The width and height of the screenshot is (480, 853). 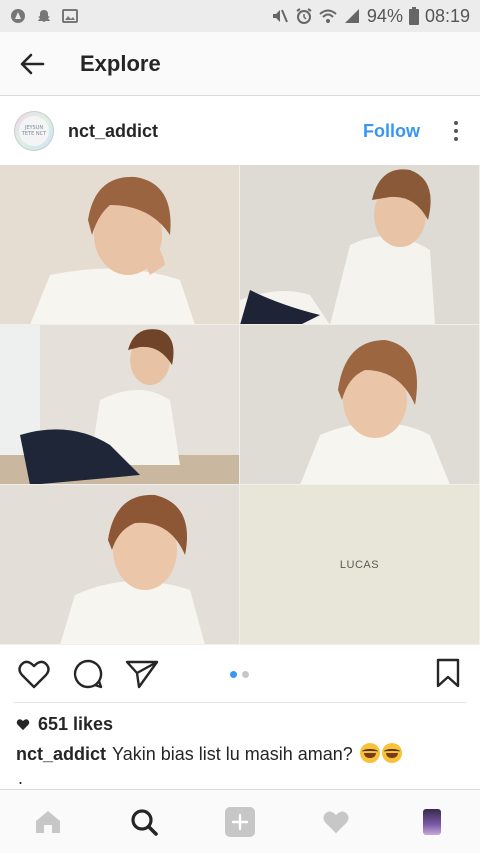 I want to click on comment-icon, so click(x=88, y=674).